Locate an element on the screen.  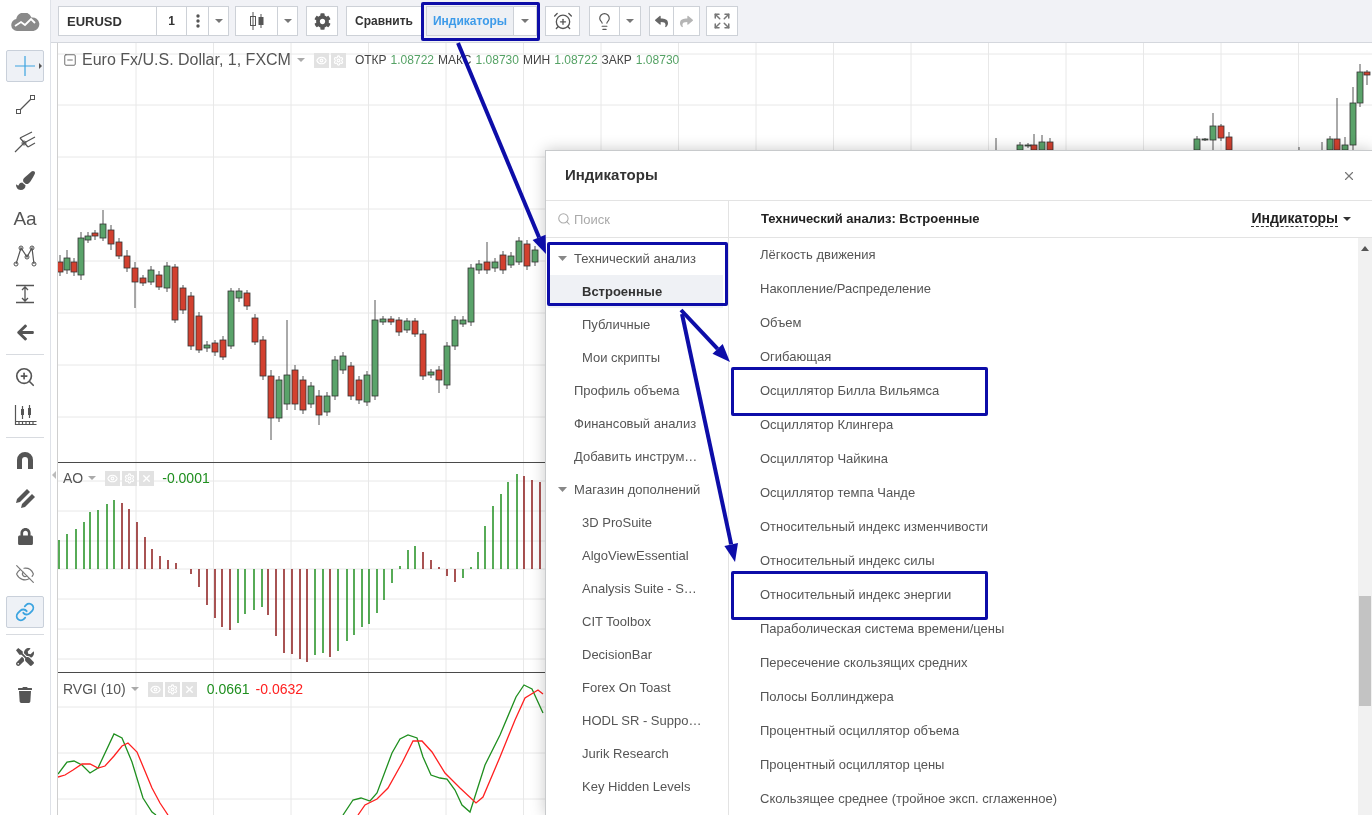
tree-item: Jurik Research is located at coordinates (635, 753).